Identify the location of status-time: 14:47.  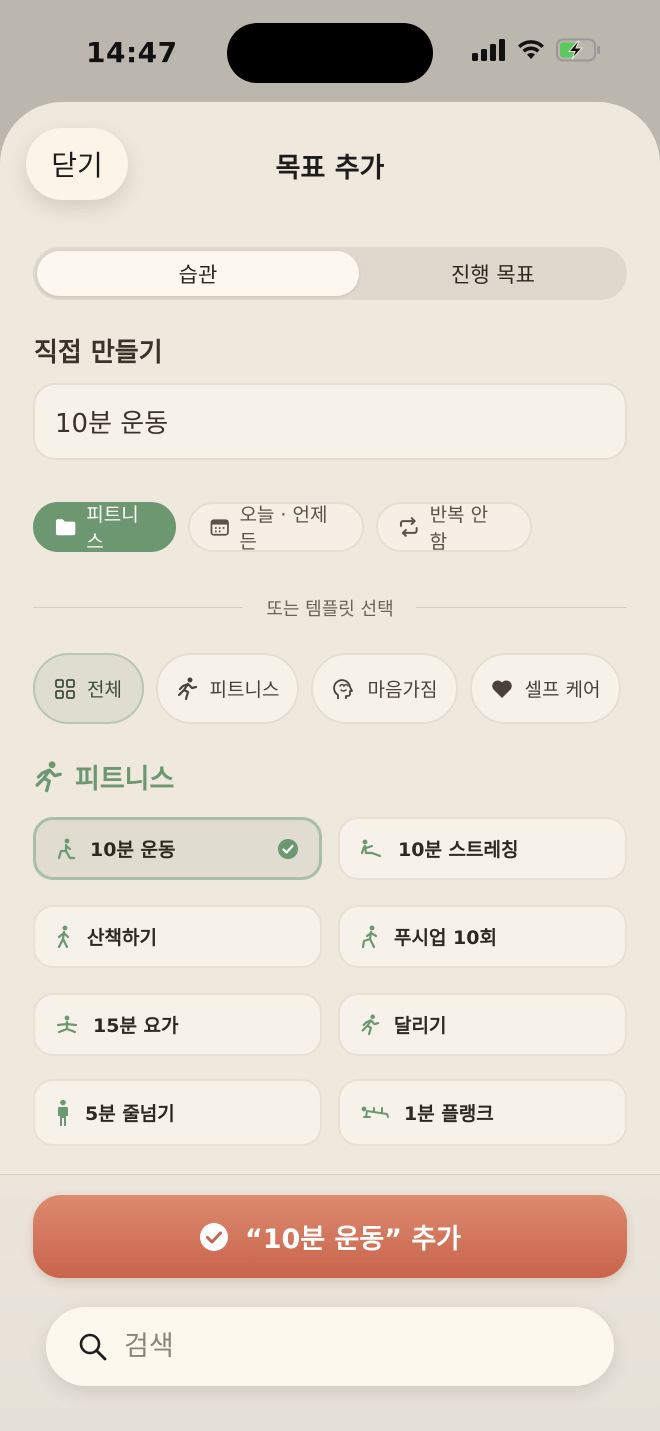
(132, 52).